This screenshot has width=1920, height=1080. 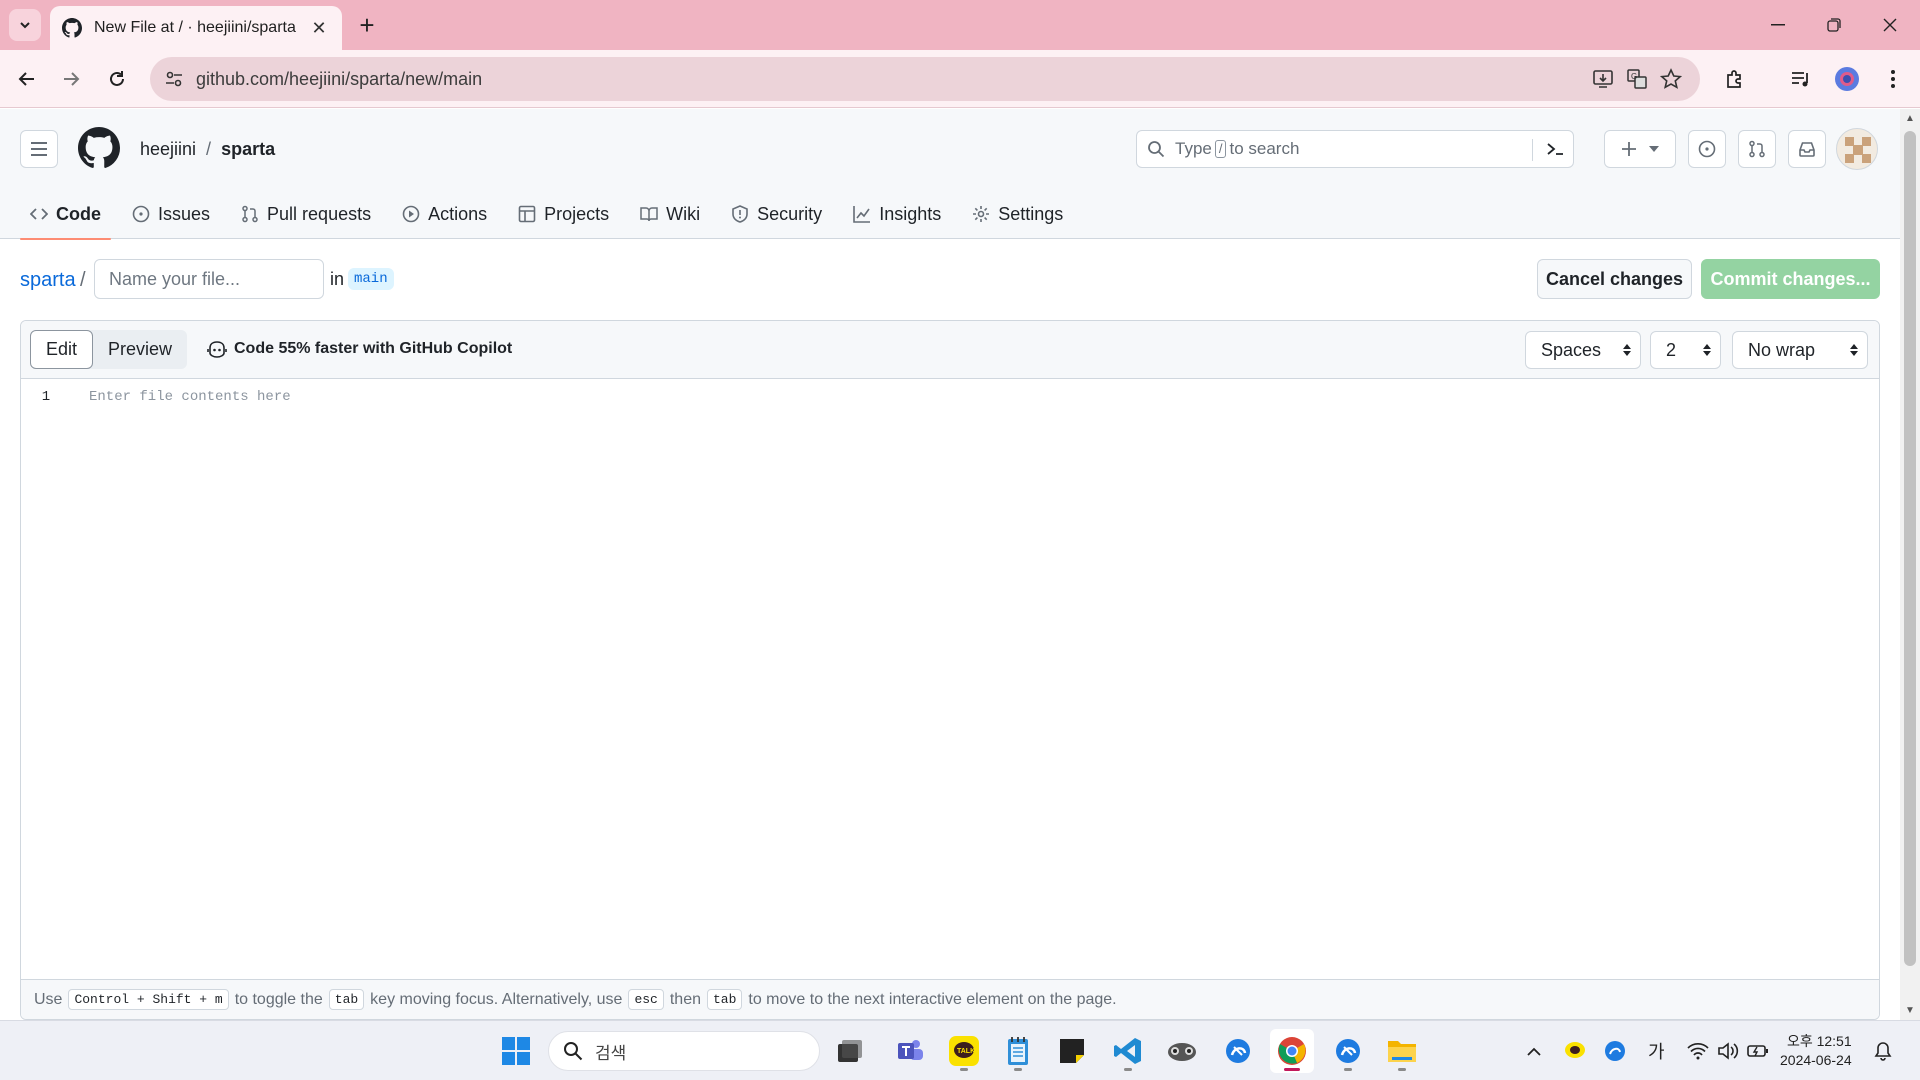 What do you see at coordinates (141, 214) in the screenshot?
I see `issue-icon` at bounding box center [141, 214].